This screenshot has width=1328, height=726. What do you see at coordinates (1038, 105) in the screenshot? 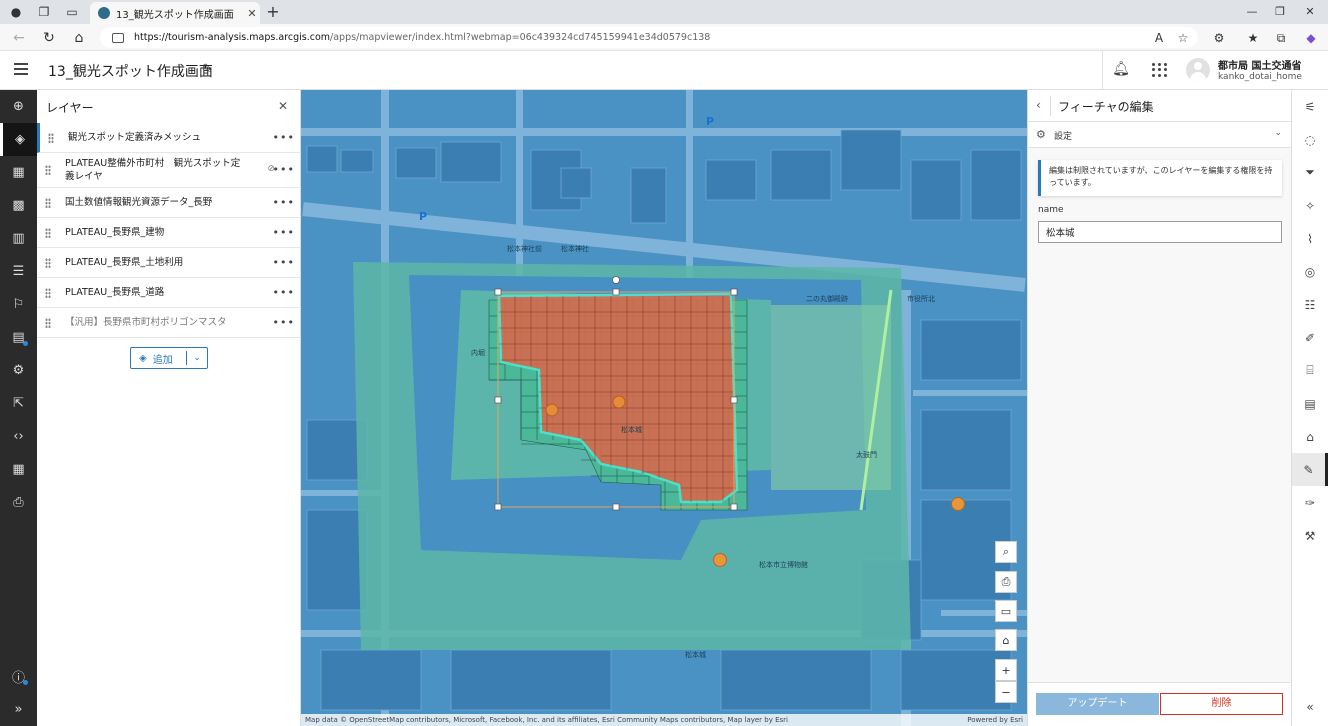
I see `back-chevron-icon: ‹` at bounding box center [1038, 105].